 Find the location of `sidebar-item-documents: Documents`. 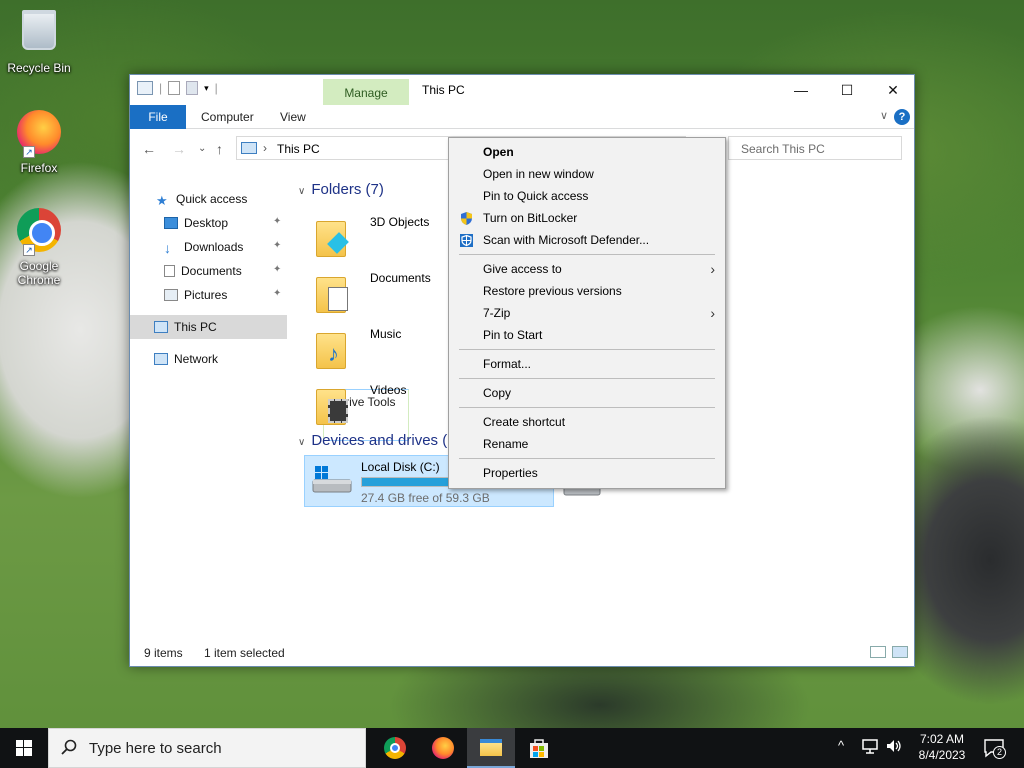

sidebar-item-documents: Documents is located at coordinates (203, 271).